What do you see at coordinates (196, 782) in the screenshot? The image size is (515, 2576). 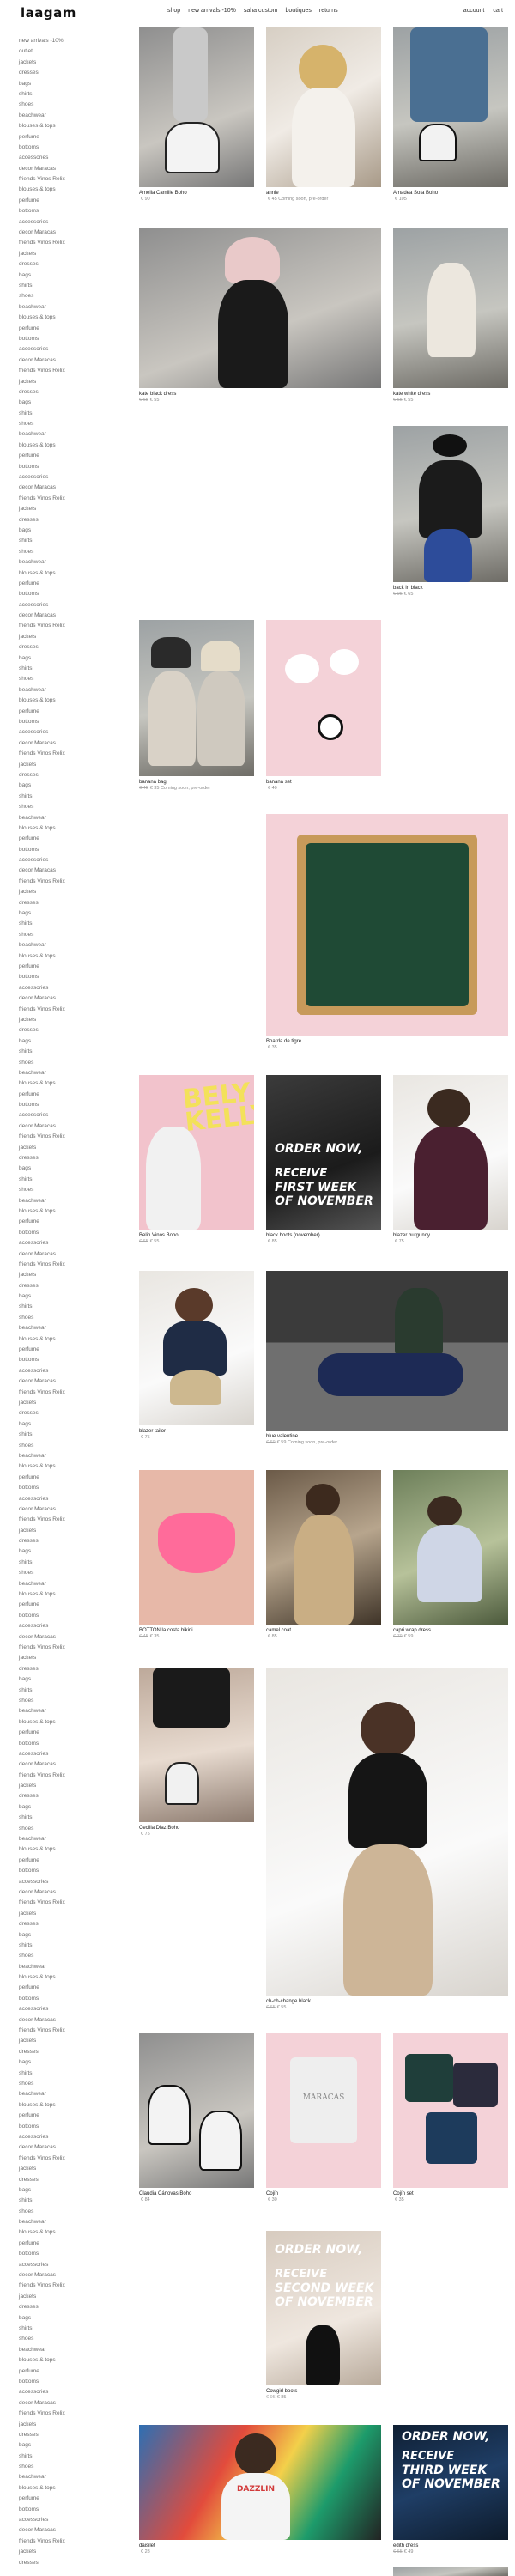 I see `product-name: banana bag` at bounding box center [196, 782].